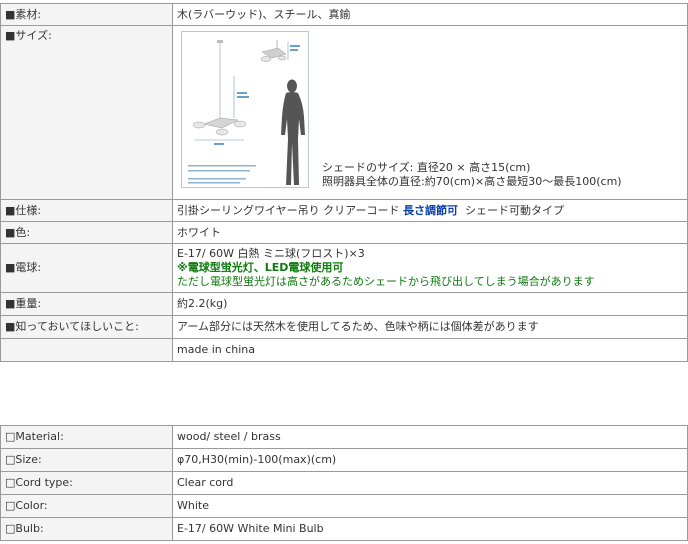 The image size is (688, 544). What do you see at coordinates (430, 460) in the screenshot?
I see `size-value-en: φ70,H30(min)-100(max)(cm)` at bounding box center [430, 460].